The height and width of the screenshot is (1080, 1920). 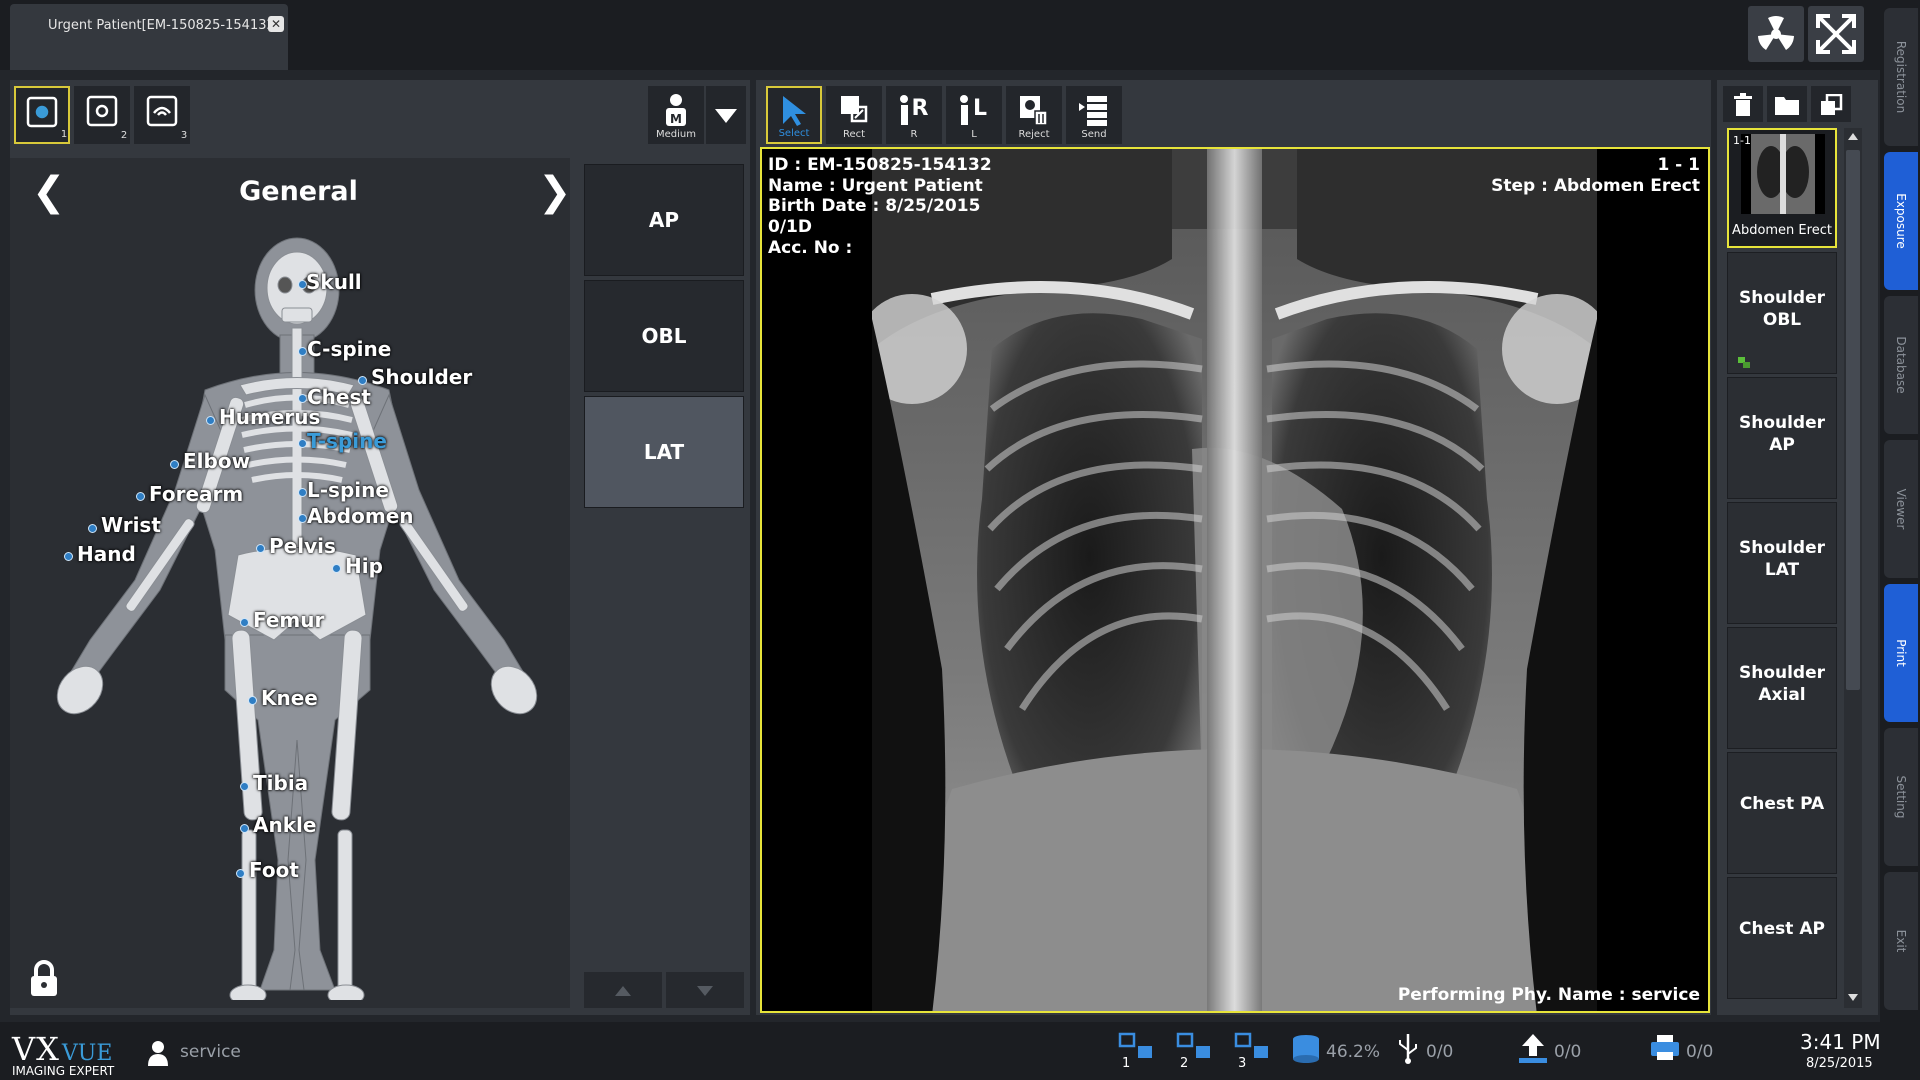 I want to click on triangle-down-icon, so click(x=705, y=991).